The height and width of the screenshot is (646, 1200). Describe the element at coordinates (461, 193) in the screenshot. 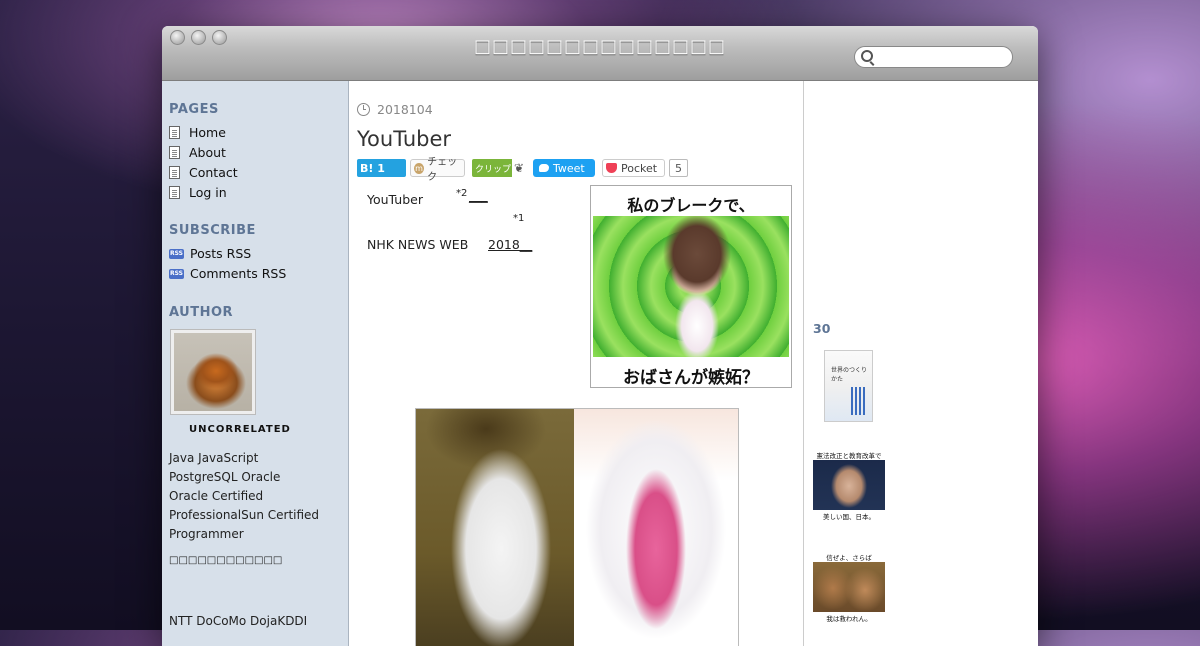

I see `footnote-ref: *2` at that location.